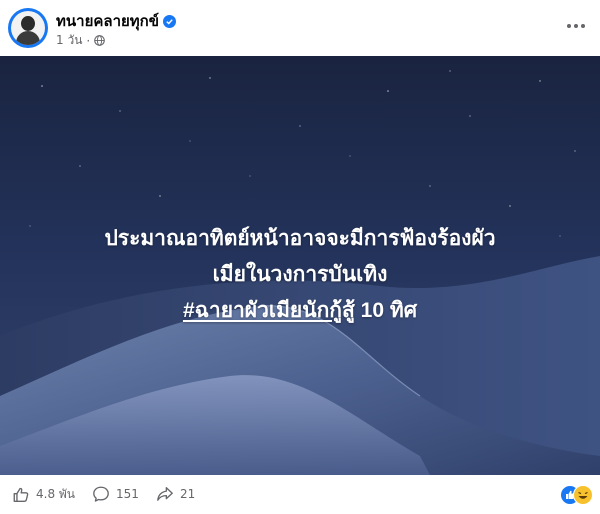 The width and height of the screenshot is (600, 514). What do you see at coordinates (127, 494) in the screenshot?
I see `comment-count: 151` at bounding box center [127, 494].